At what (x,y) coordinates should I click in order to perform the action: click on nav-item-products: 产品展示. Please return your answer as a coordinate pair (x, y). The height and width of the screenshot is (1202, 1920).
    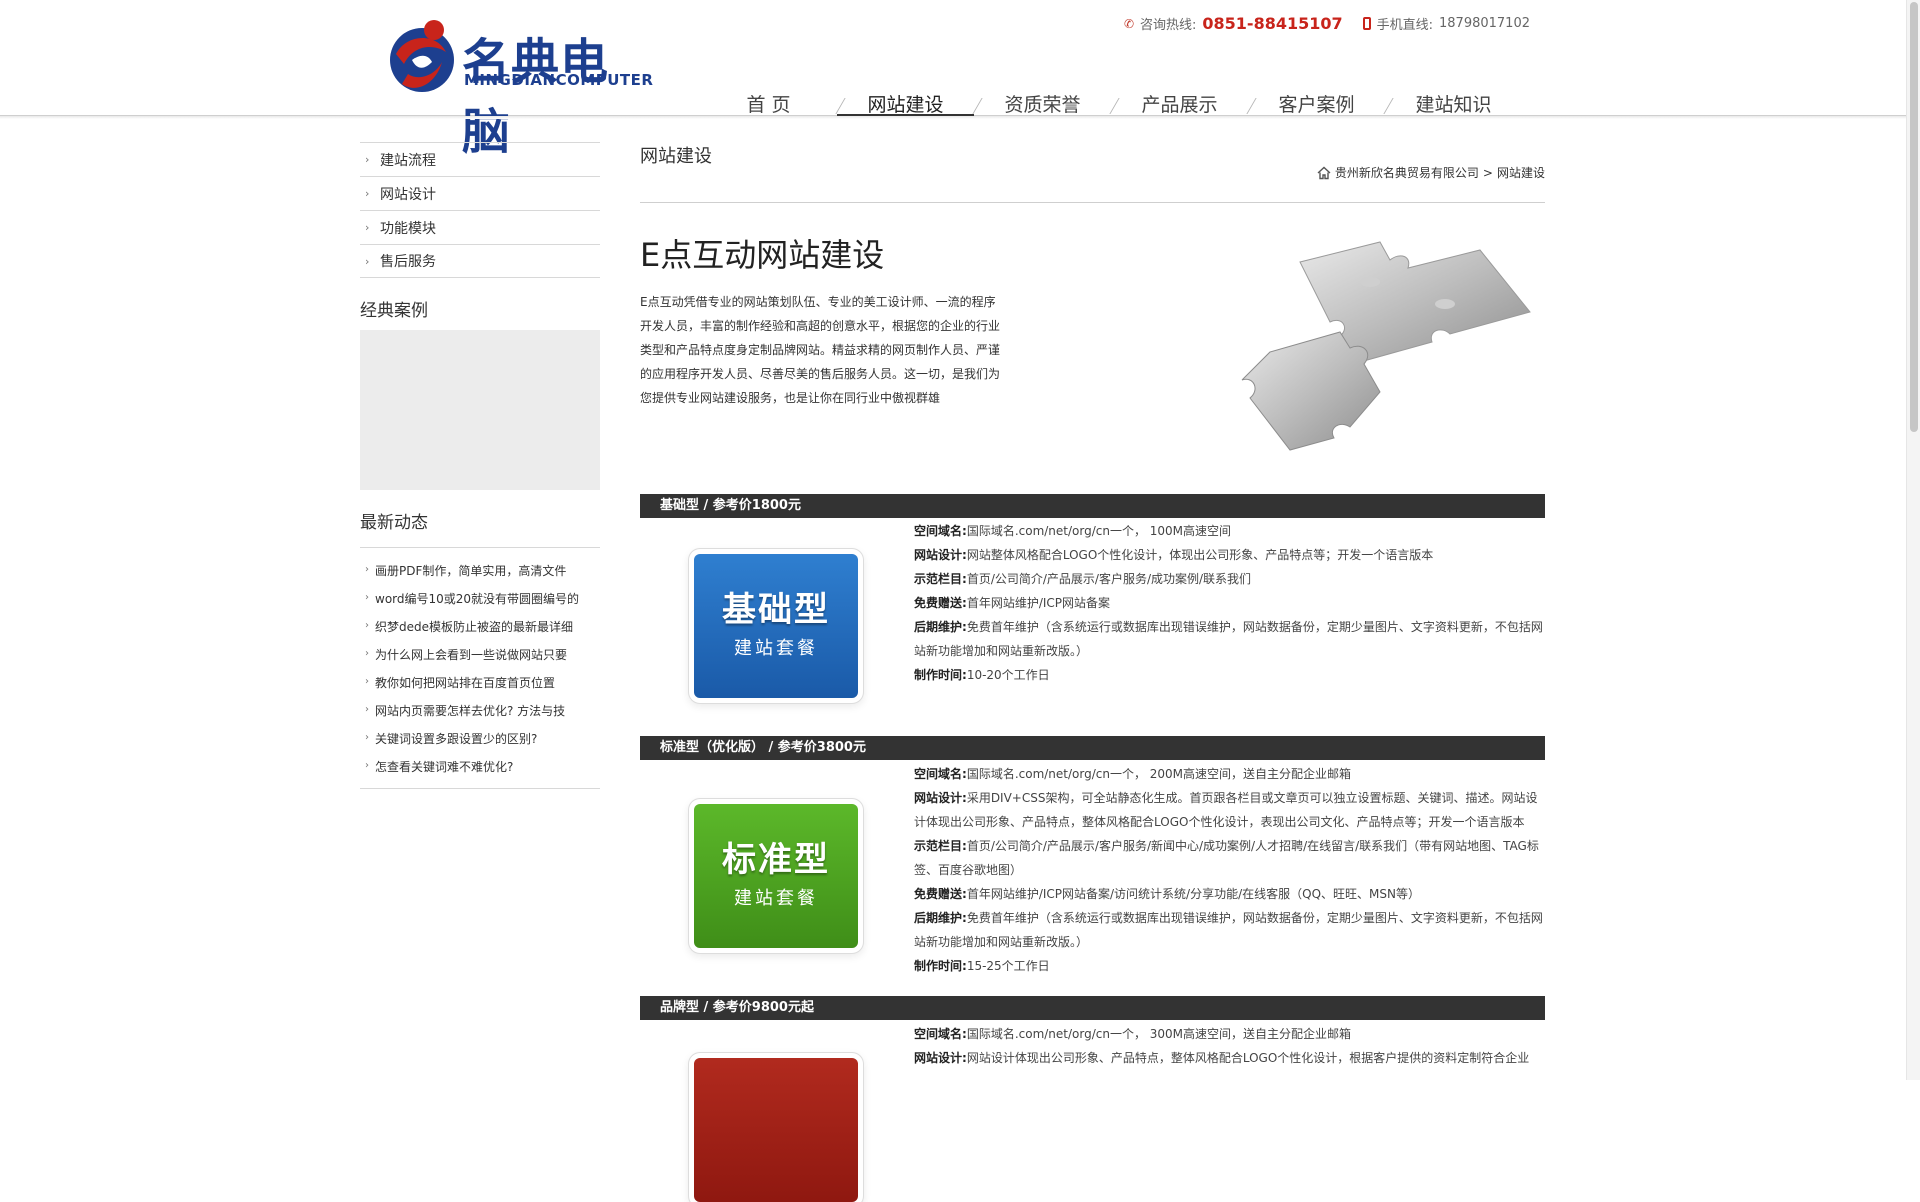
    Looking at the image, I should click on (1184, 103).